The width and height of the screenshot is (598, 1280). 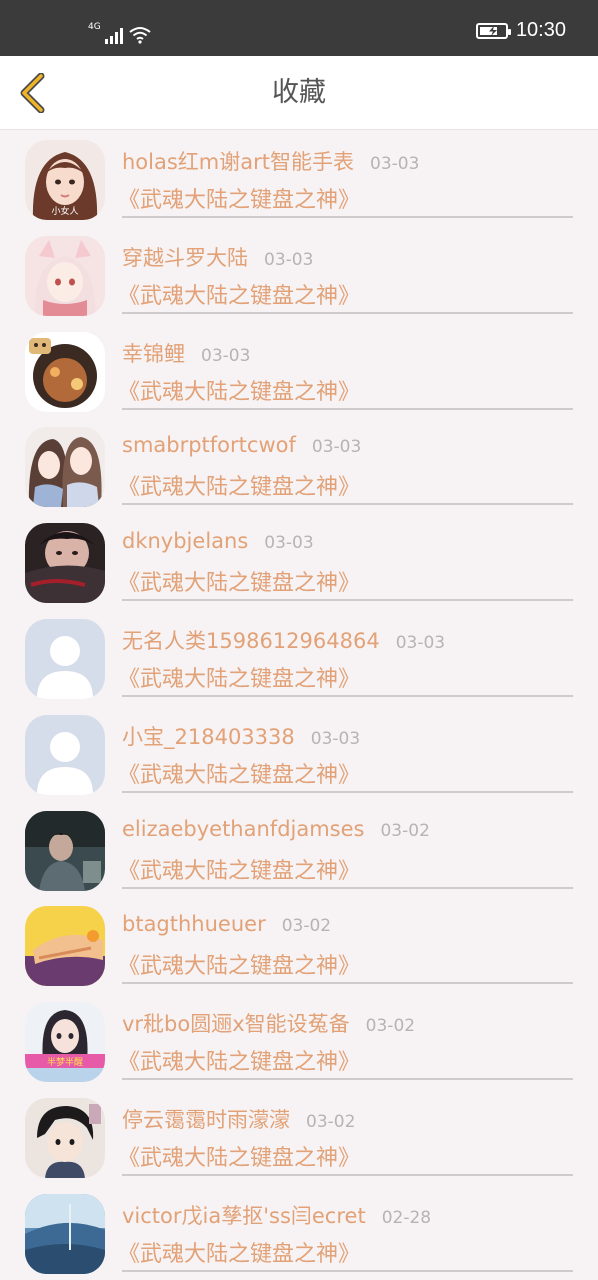 I want to click on status-right: 10:30, so click(x=520, y=30).